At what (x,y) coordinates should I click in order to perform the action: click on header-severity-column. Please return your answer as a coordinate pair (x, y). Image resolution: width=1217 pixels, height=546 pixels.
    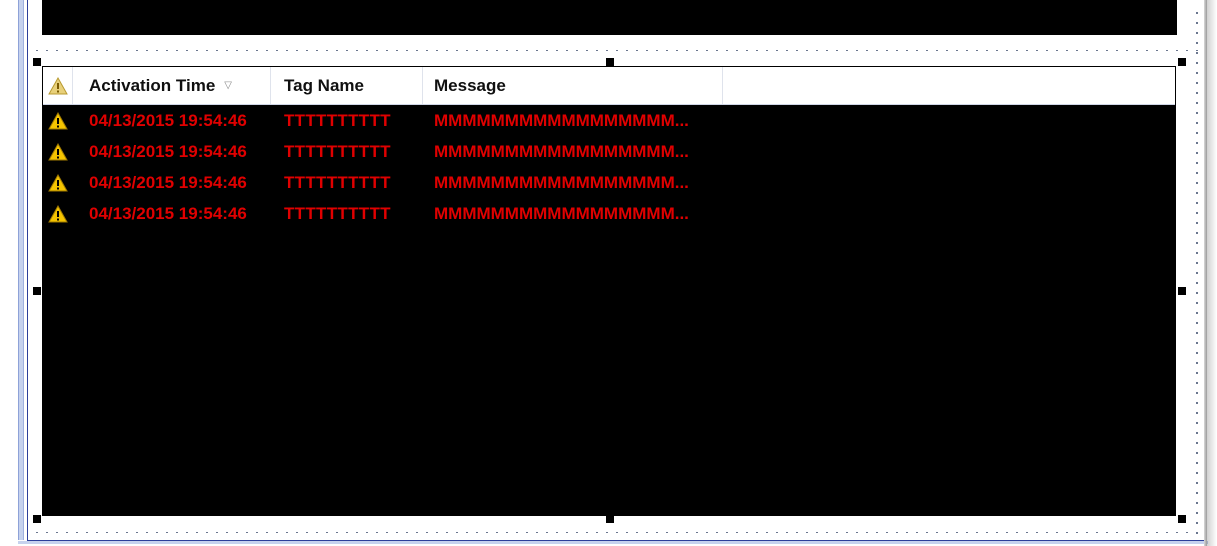
    Looking at the image, I should click on (58, 85).